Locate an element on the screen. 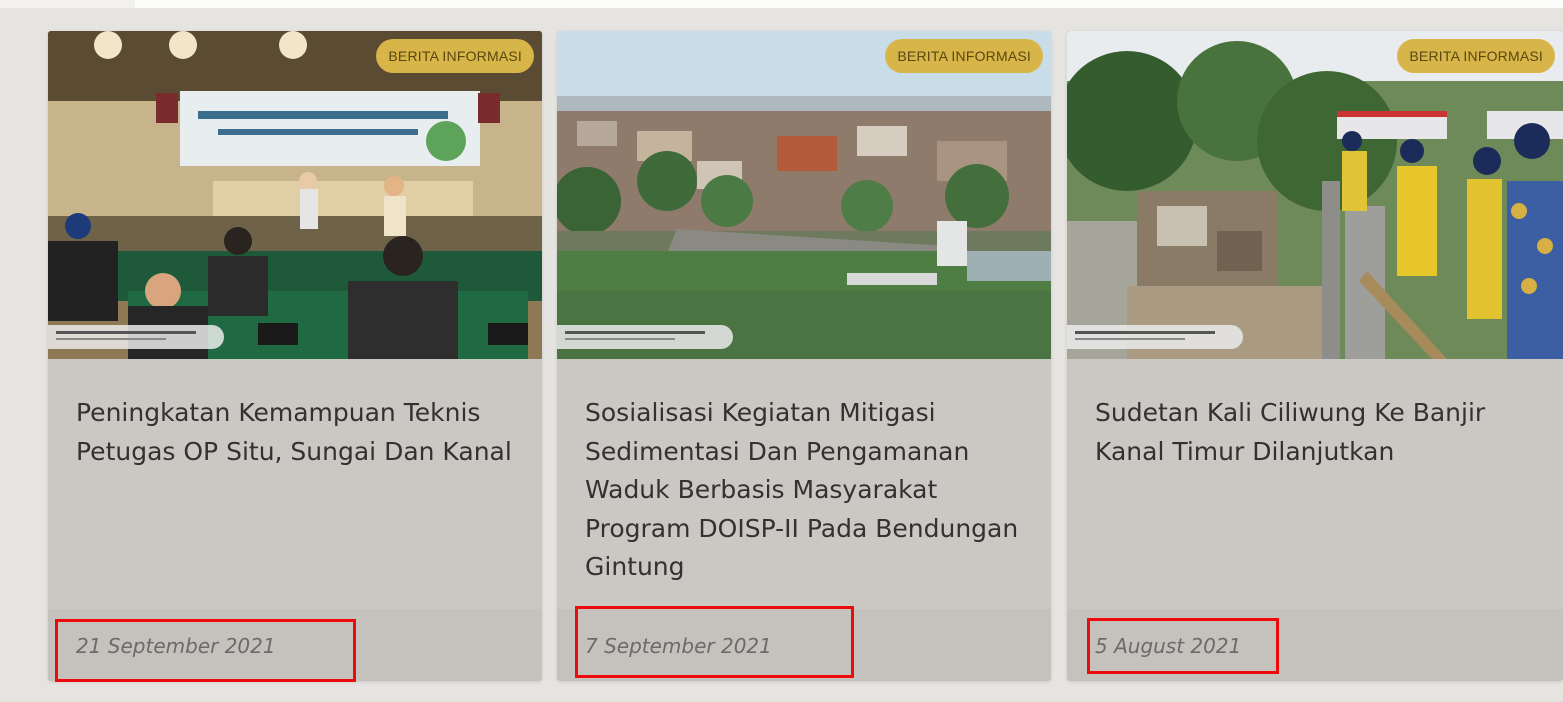 This screenshot has width=1563, height=702. meeting-photo is located at coordinates (295, 195).